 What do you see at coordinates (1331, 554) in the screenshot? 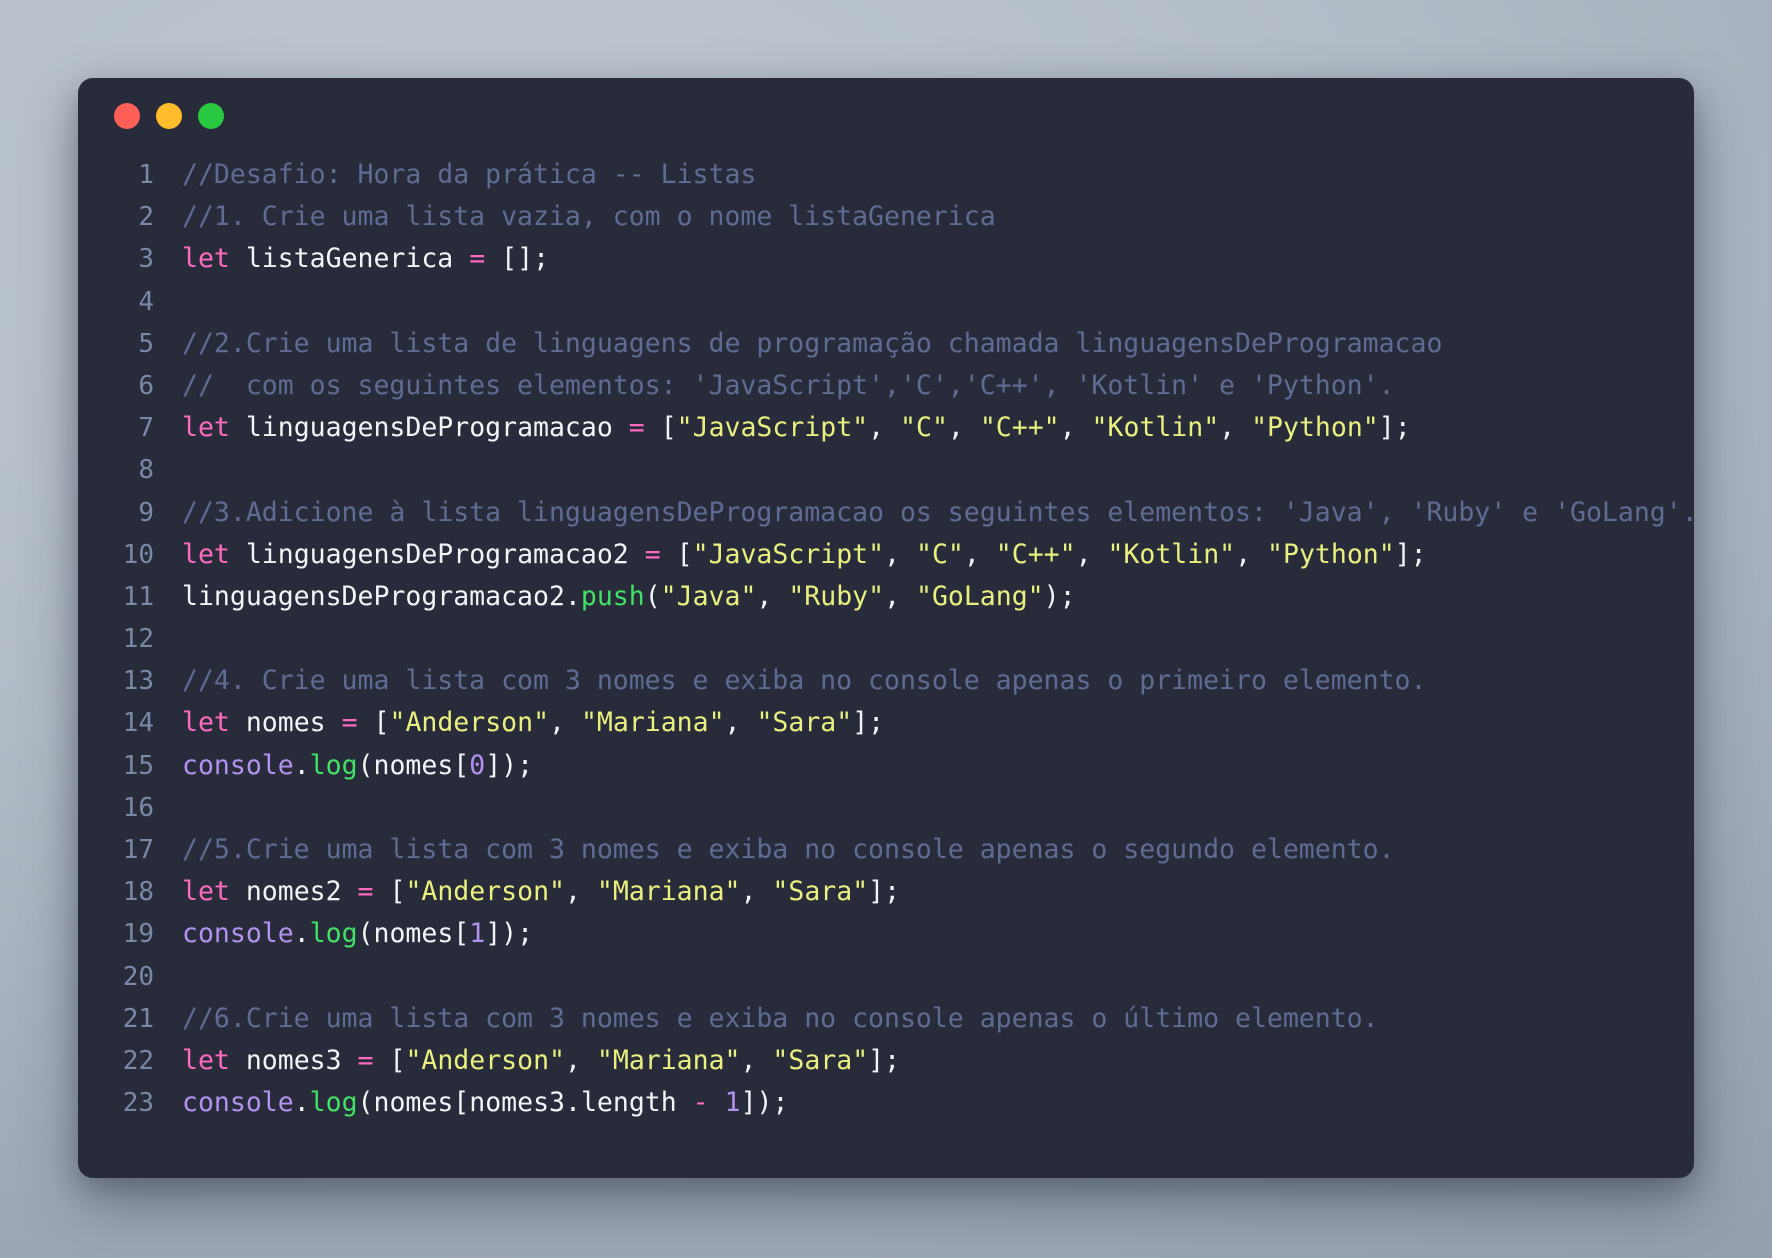
I see `code-token-string: "Python"` at bounding box center [1331, 554].